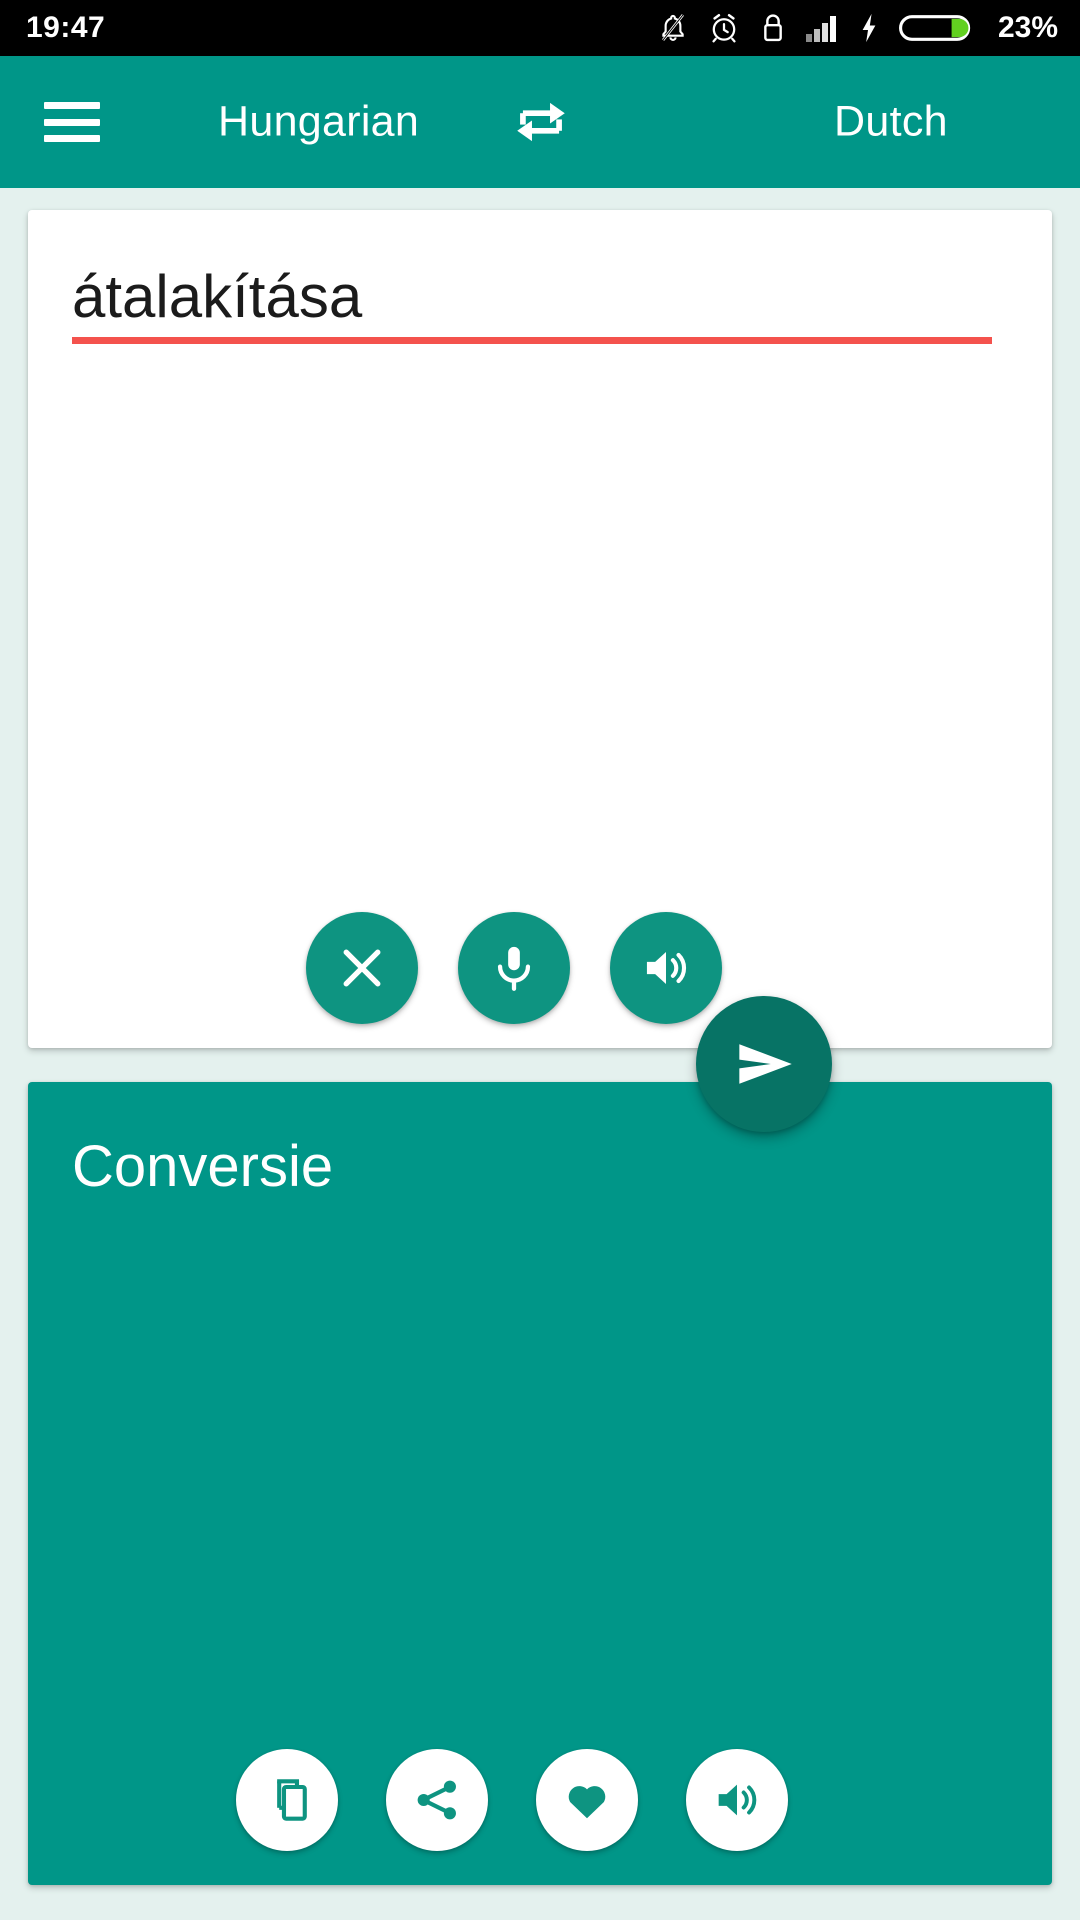 The height and width of the screenshot is (1920, 1080). I want to click on battery-percentage: 23%, so click(1027, 27).